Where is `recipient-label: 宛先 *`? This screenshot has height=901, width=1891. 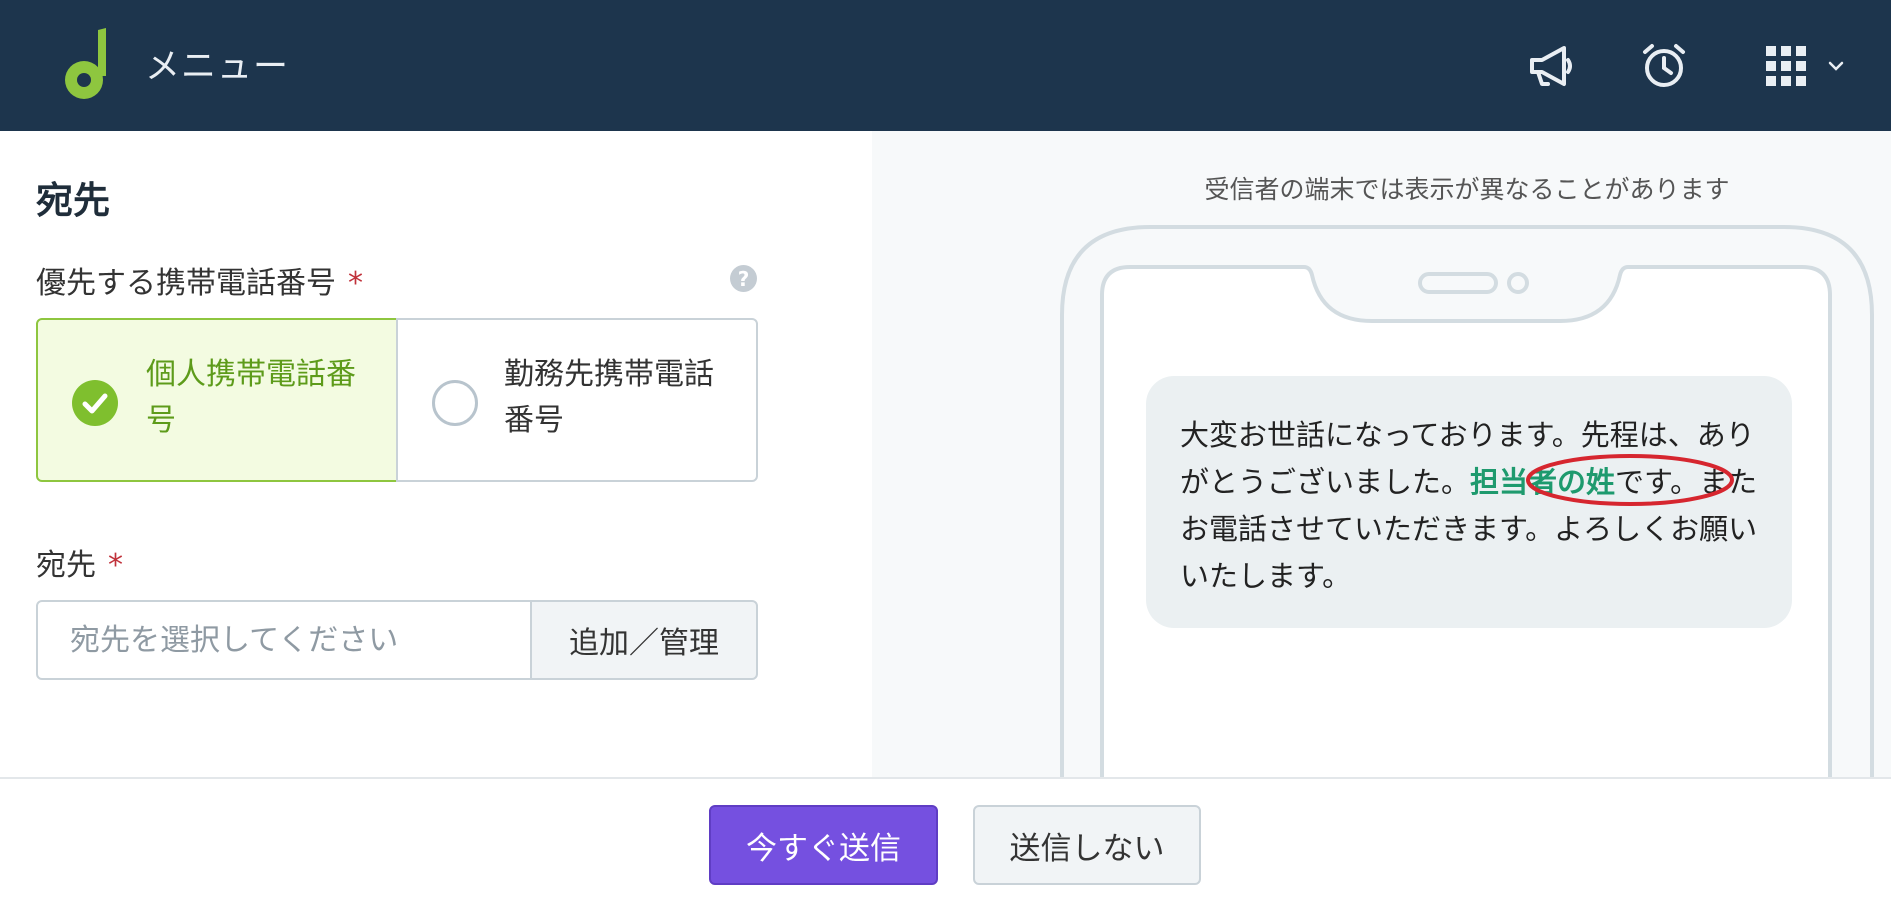
recipient-label: 宛先 * is located at coordinates (79, 565).